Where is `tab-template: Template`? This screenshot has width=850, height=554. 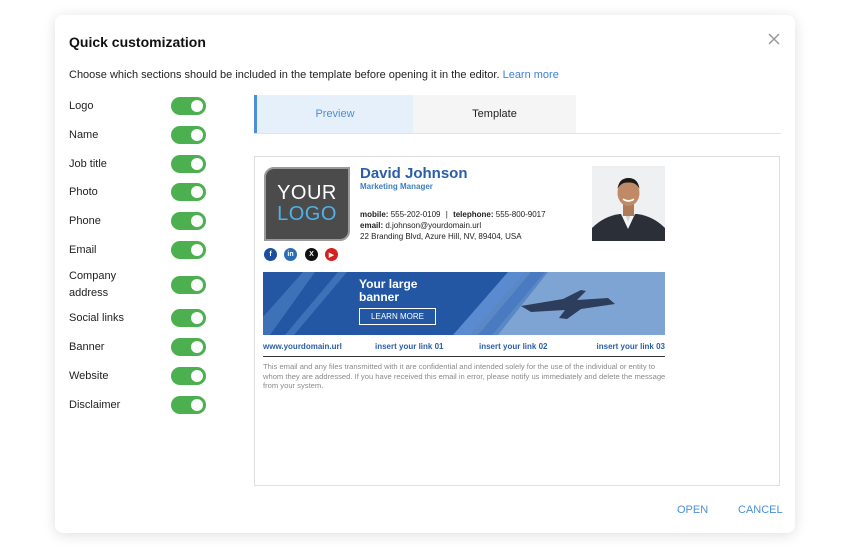
tab-template: Template is located at coordinates (494, 114).